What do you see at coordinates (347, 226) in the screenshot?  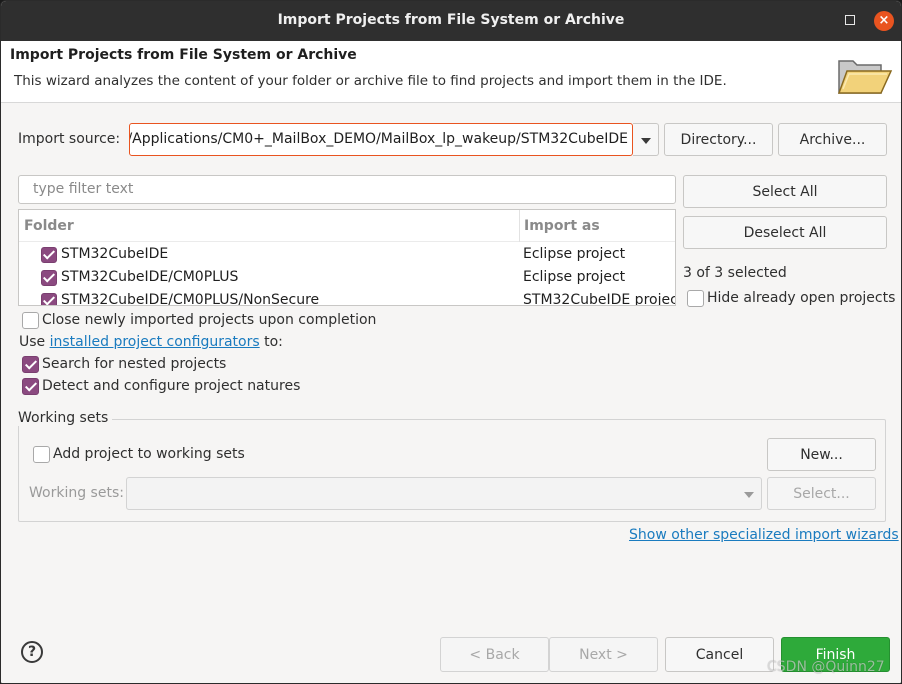 I see `table-header: Folder Import as` at bounding box center [347, 226].